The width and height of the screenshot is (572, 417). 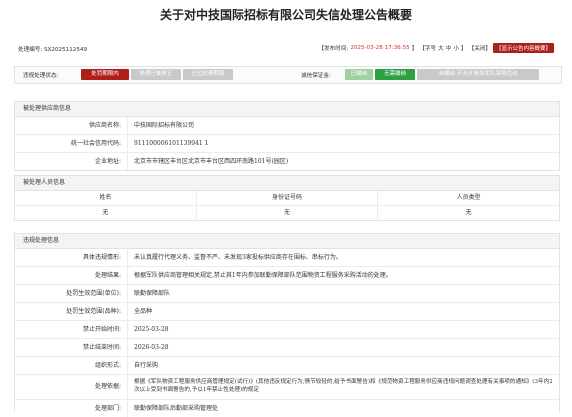 I want to click on persons-cell-id: 无, so click(x=286, y=213).